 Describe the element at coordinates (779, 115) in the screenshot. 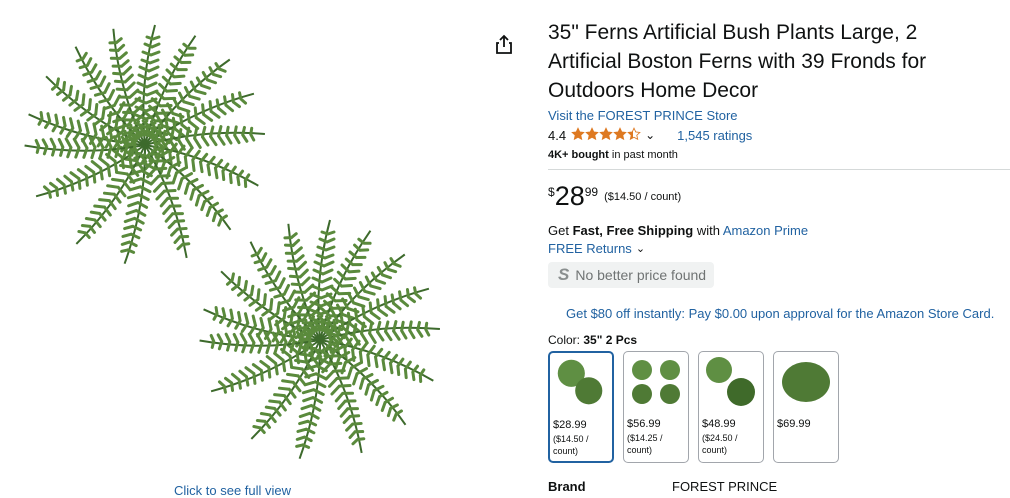

I see `store-link: Visit the FOREST PRINCE Store` at that location.